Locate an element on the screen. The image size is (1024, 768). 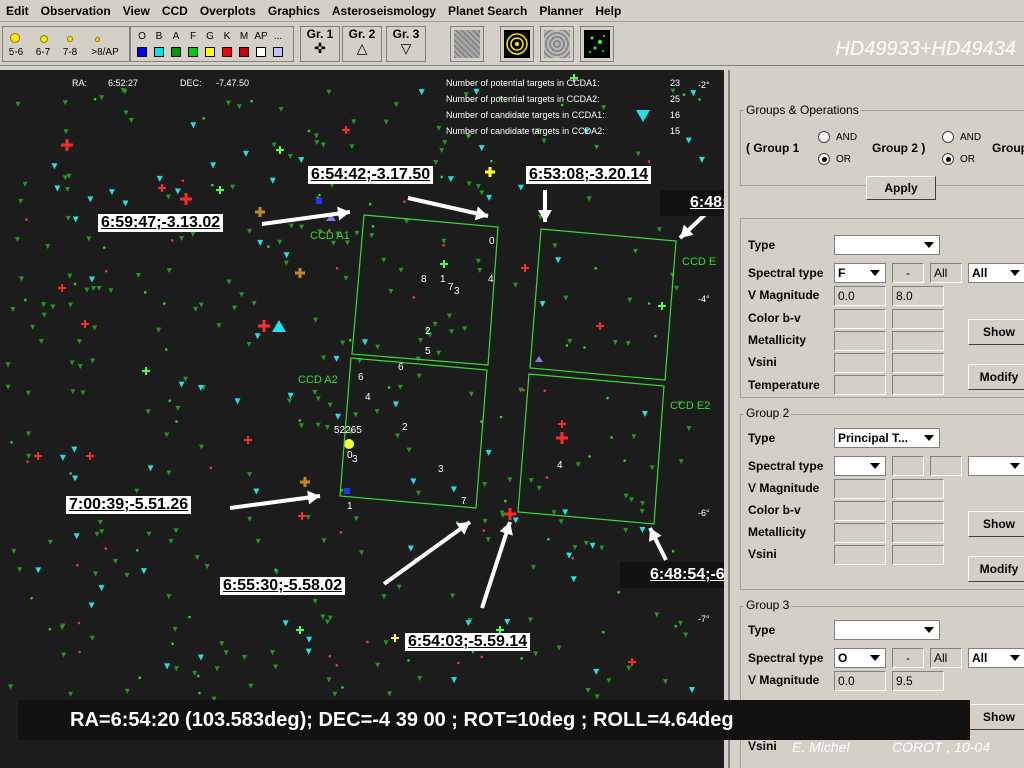
coord-label-ccd-a2-bottom-right: 6:55:30;-5.58.02 is located at coordinates (283, 586).